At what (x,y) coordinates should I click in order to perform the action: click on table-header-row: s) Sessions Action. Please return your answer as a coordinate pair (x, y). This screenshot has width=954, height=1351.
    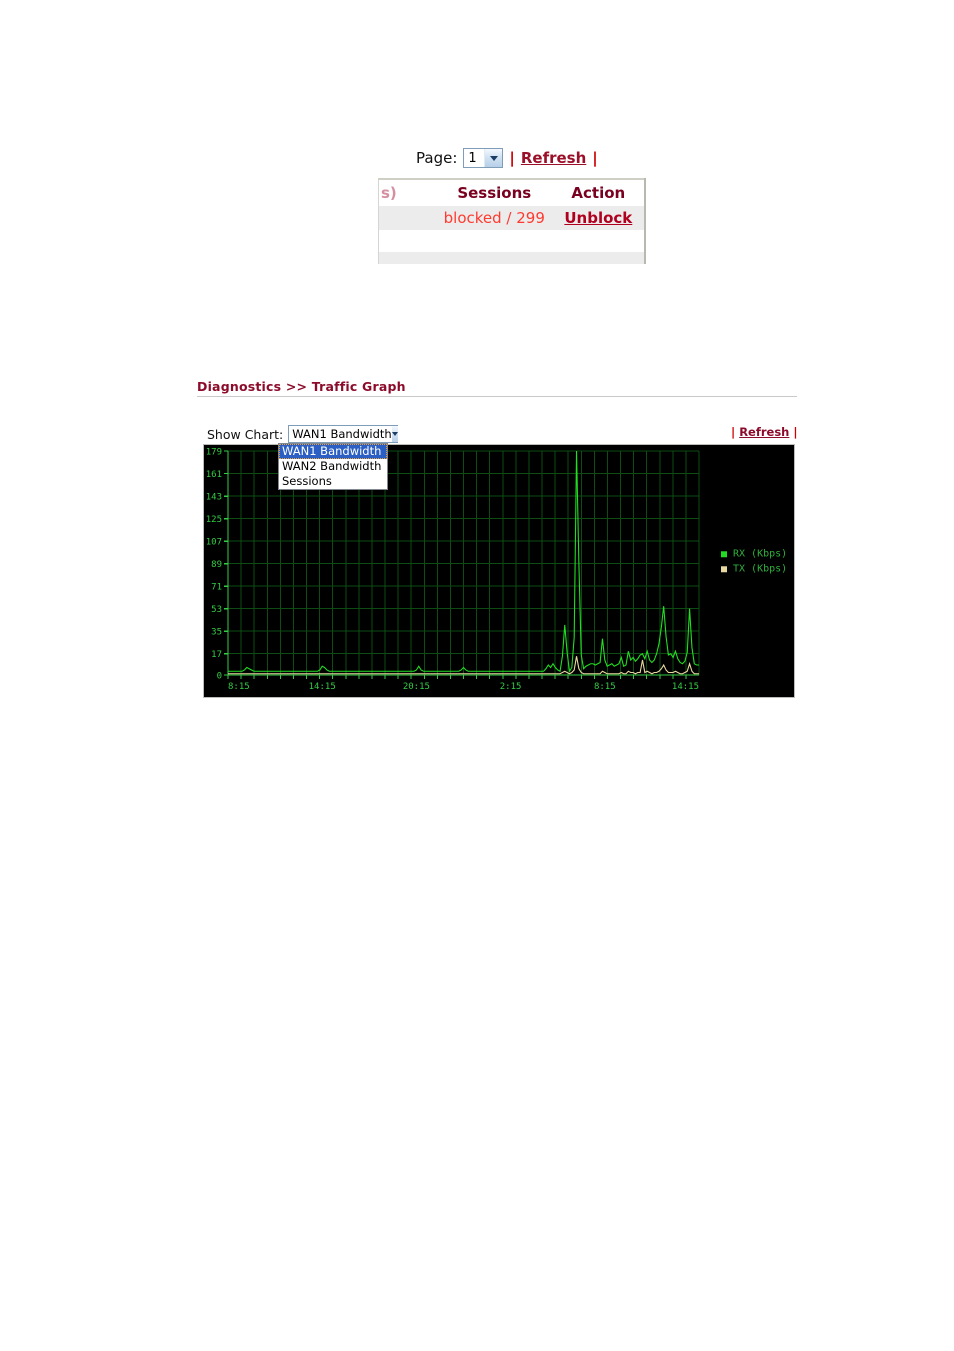
    Looking at the image, I should click on (511, 192).